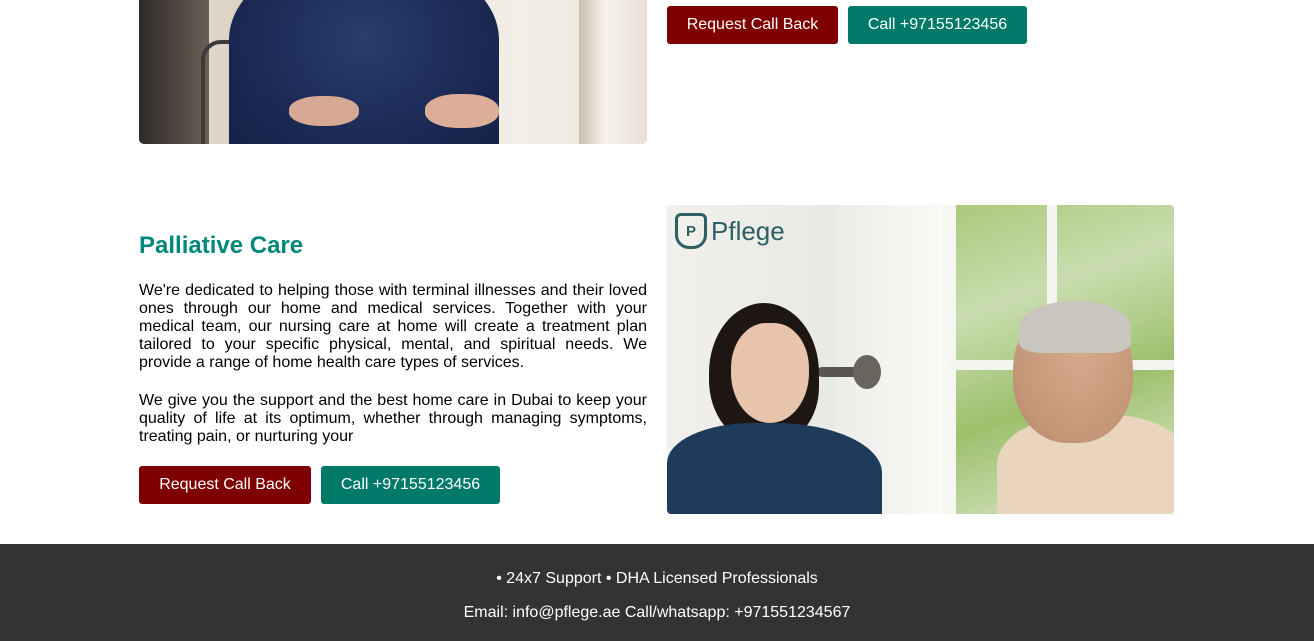 The image size is (1314, 641). I want to click on logo-text: Pflege, so click(748, 230).